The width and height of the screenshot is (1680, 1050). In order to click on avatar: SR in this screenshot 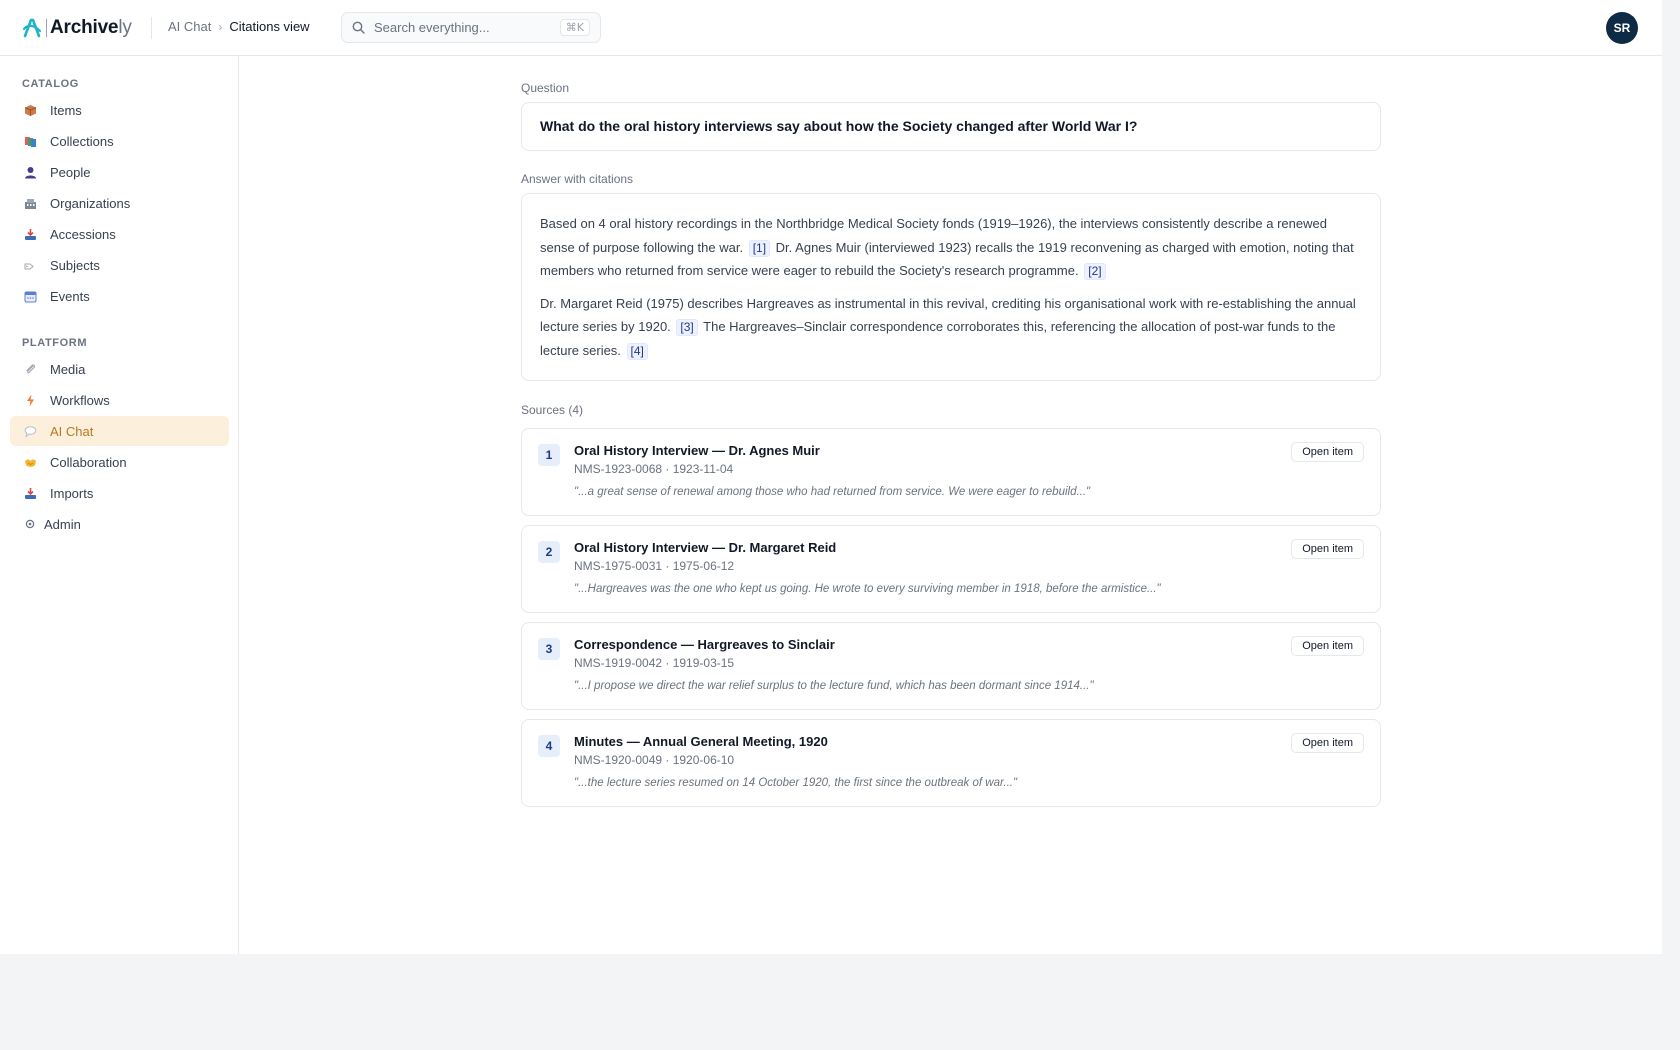, I will do `click(1622, 28)`.